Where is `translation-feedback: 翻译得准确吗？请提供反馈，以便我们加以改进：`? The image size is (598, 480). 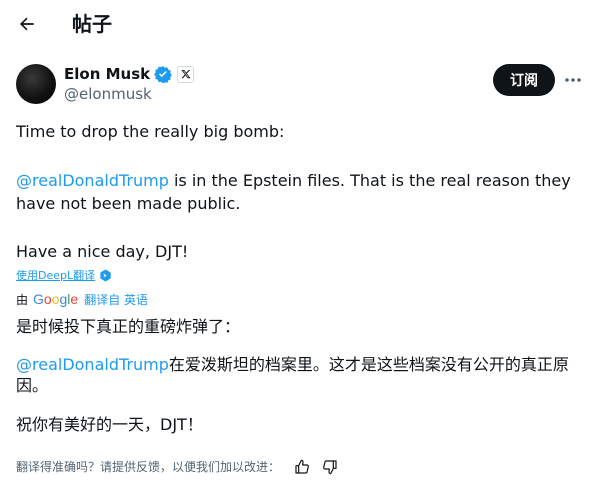 translation-feedback: 翻译得准确吗？请提供反馈，以便我们加以改进： is located at coordinates (177, 466).